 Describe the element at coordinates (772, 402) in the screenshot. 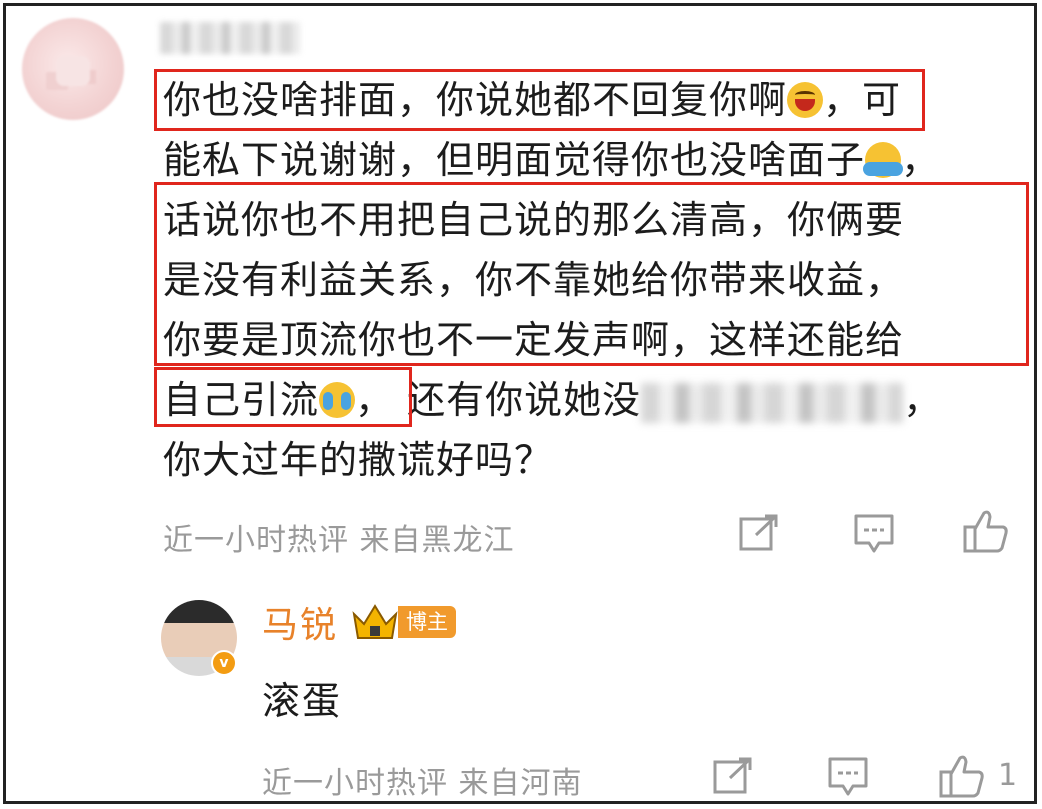

I see `redacted-text` at that location.